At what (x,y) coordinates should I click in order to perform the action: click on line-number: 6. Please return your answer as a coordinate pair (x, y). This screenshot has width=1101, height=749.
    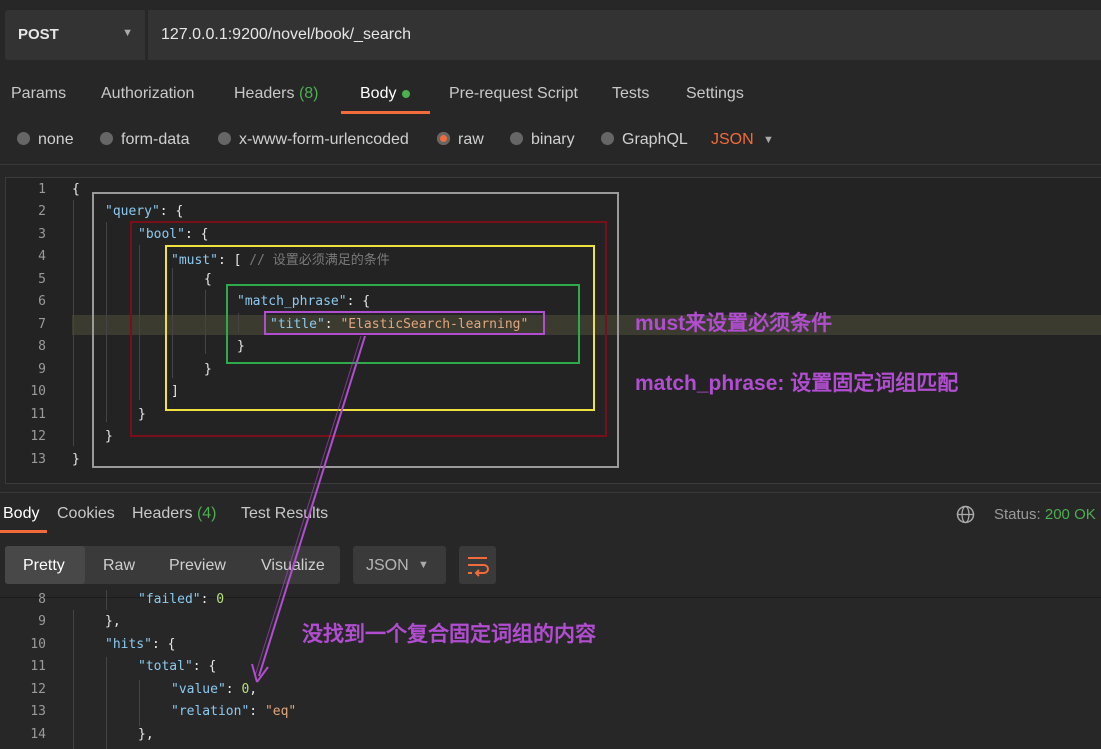
    Looking at the image, I should click on (42, 301).